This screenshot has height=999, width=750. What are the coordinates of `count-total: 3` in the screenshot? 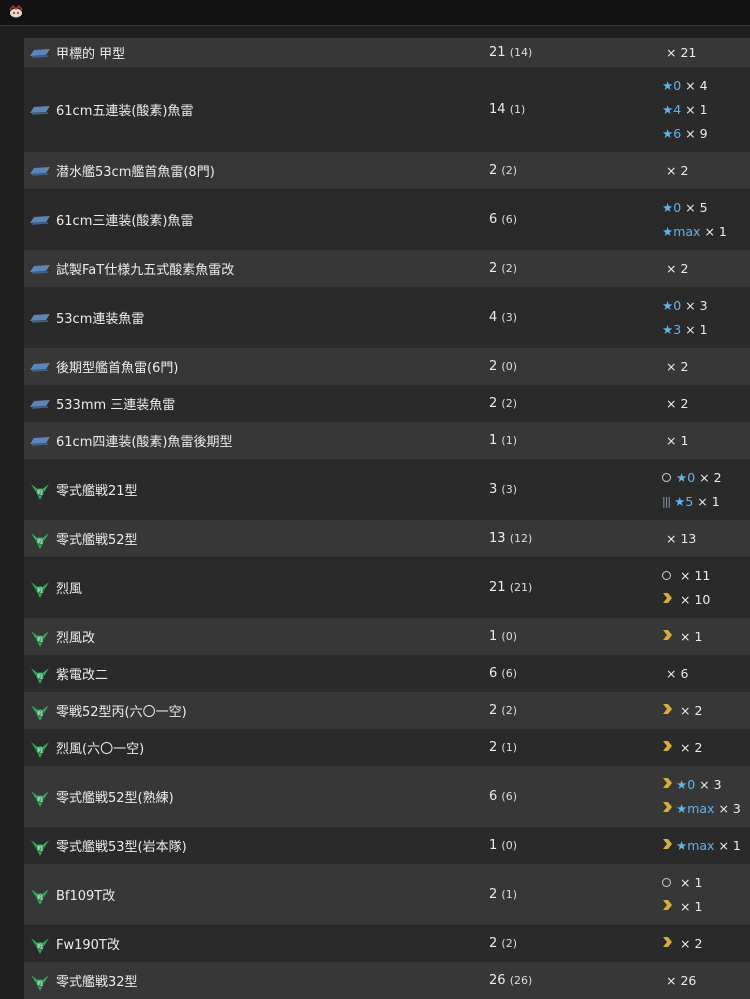 It's located at (493, 489).